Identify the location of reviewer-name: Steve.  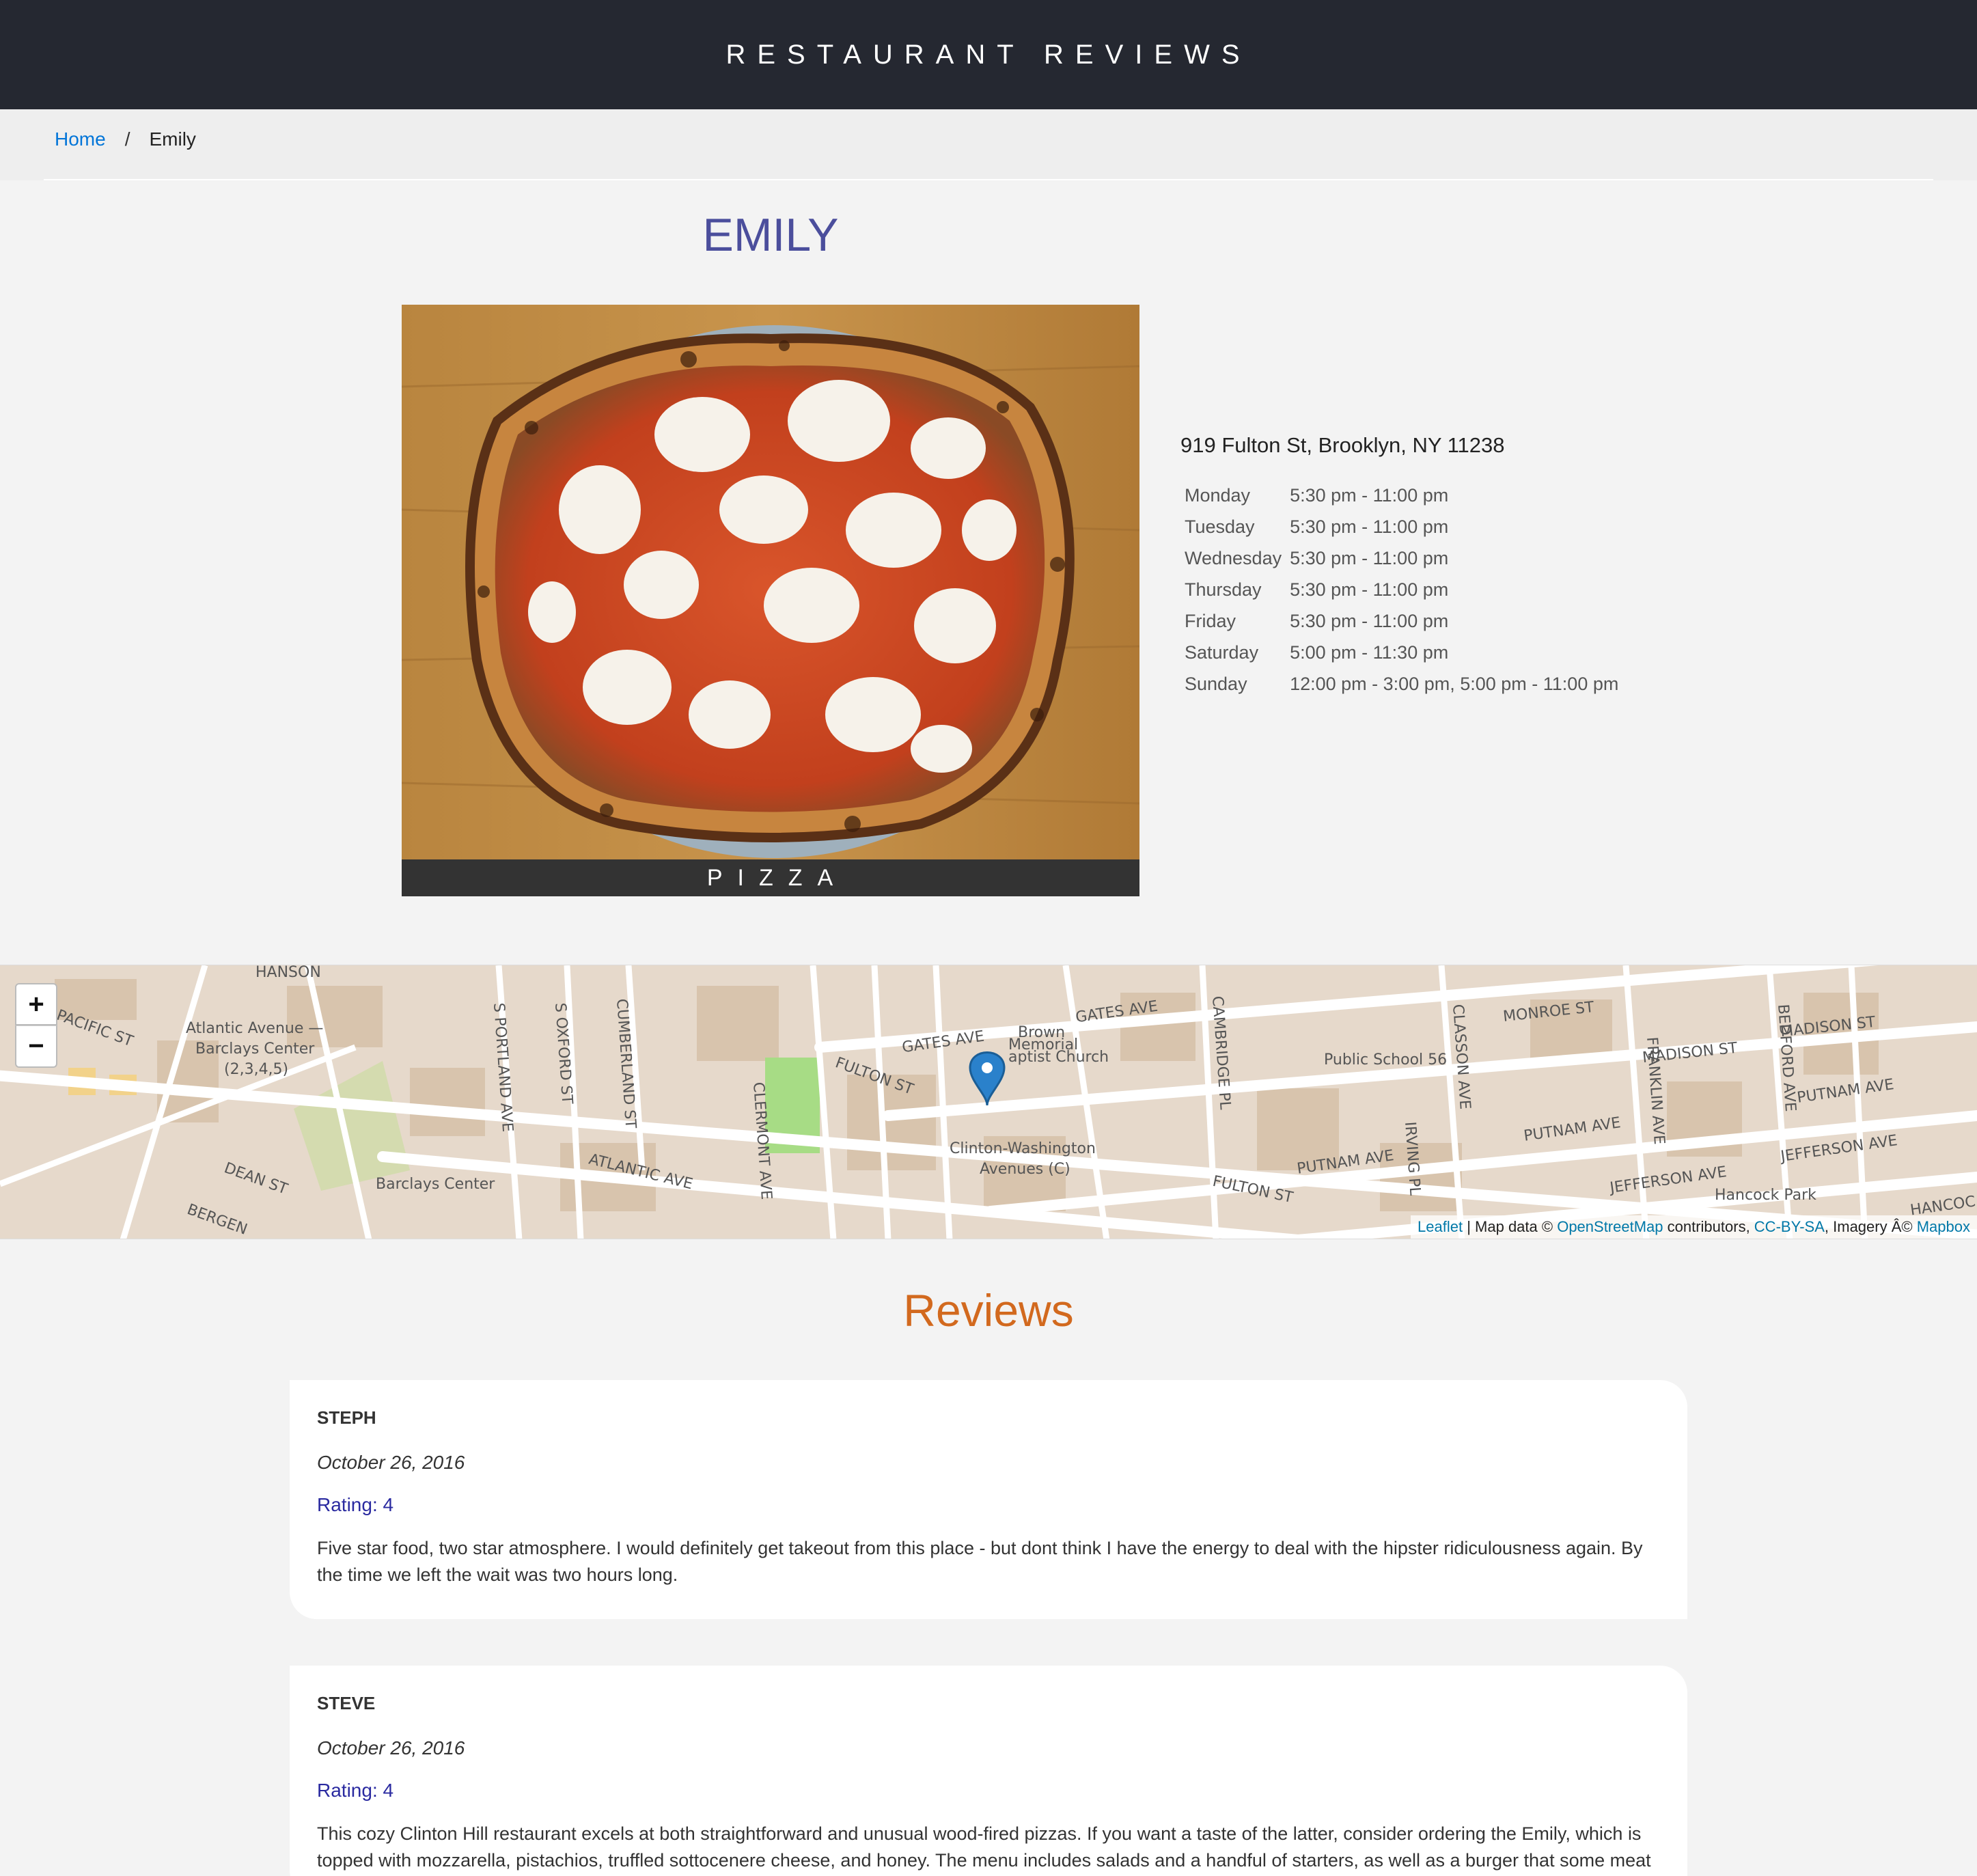
(346, 1703).